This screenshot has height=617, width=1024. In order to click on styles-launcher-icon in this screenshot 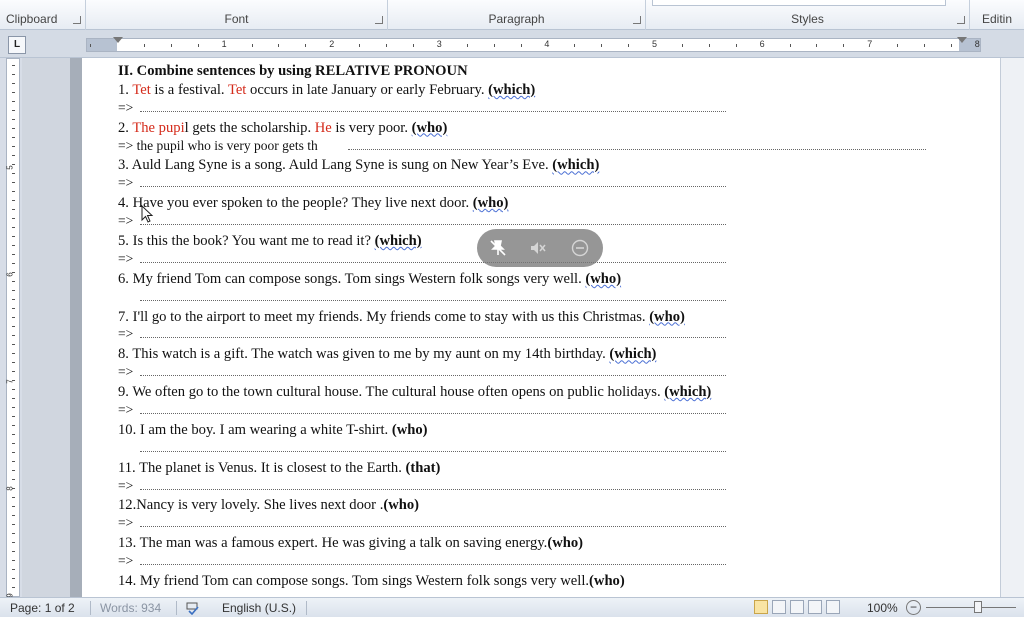, I will do `click(961, 20)`.